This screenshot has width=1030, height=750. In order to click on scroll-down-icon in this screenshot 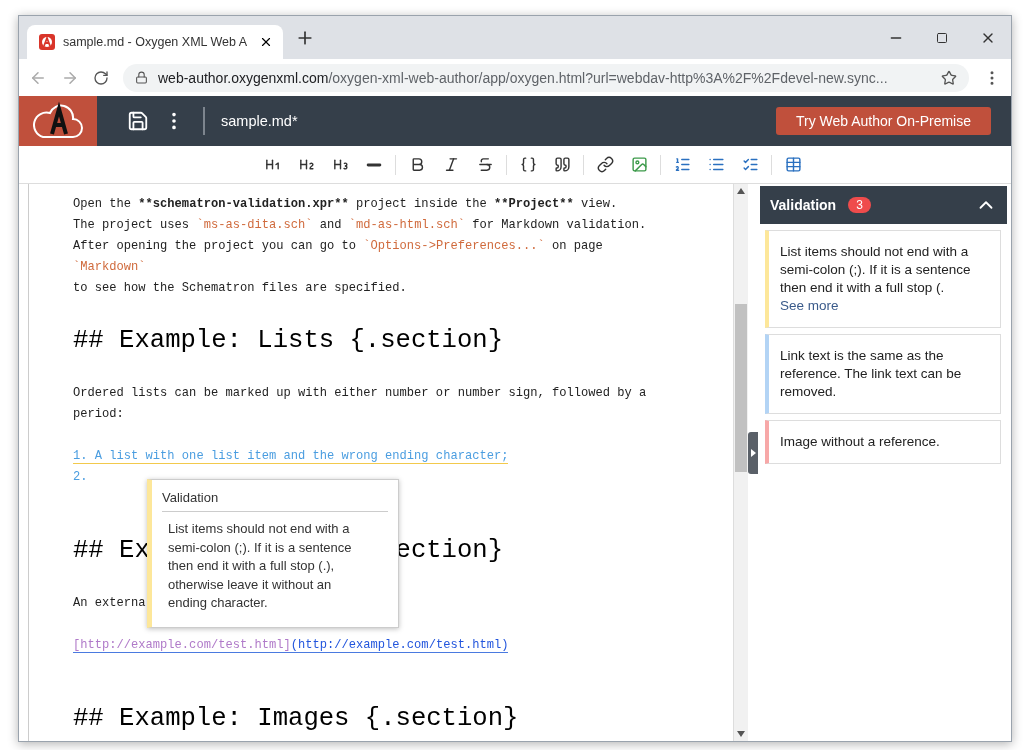, I will do `click(741, 734)`.